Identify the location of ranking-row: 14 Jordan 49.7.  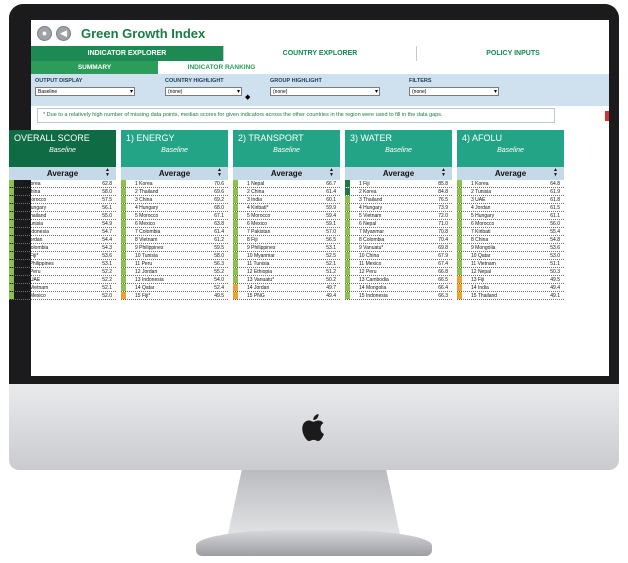
(286, 288).